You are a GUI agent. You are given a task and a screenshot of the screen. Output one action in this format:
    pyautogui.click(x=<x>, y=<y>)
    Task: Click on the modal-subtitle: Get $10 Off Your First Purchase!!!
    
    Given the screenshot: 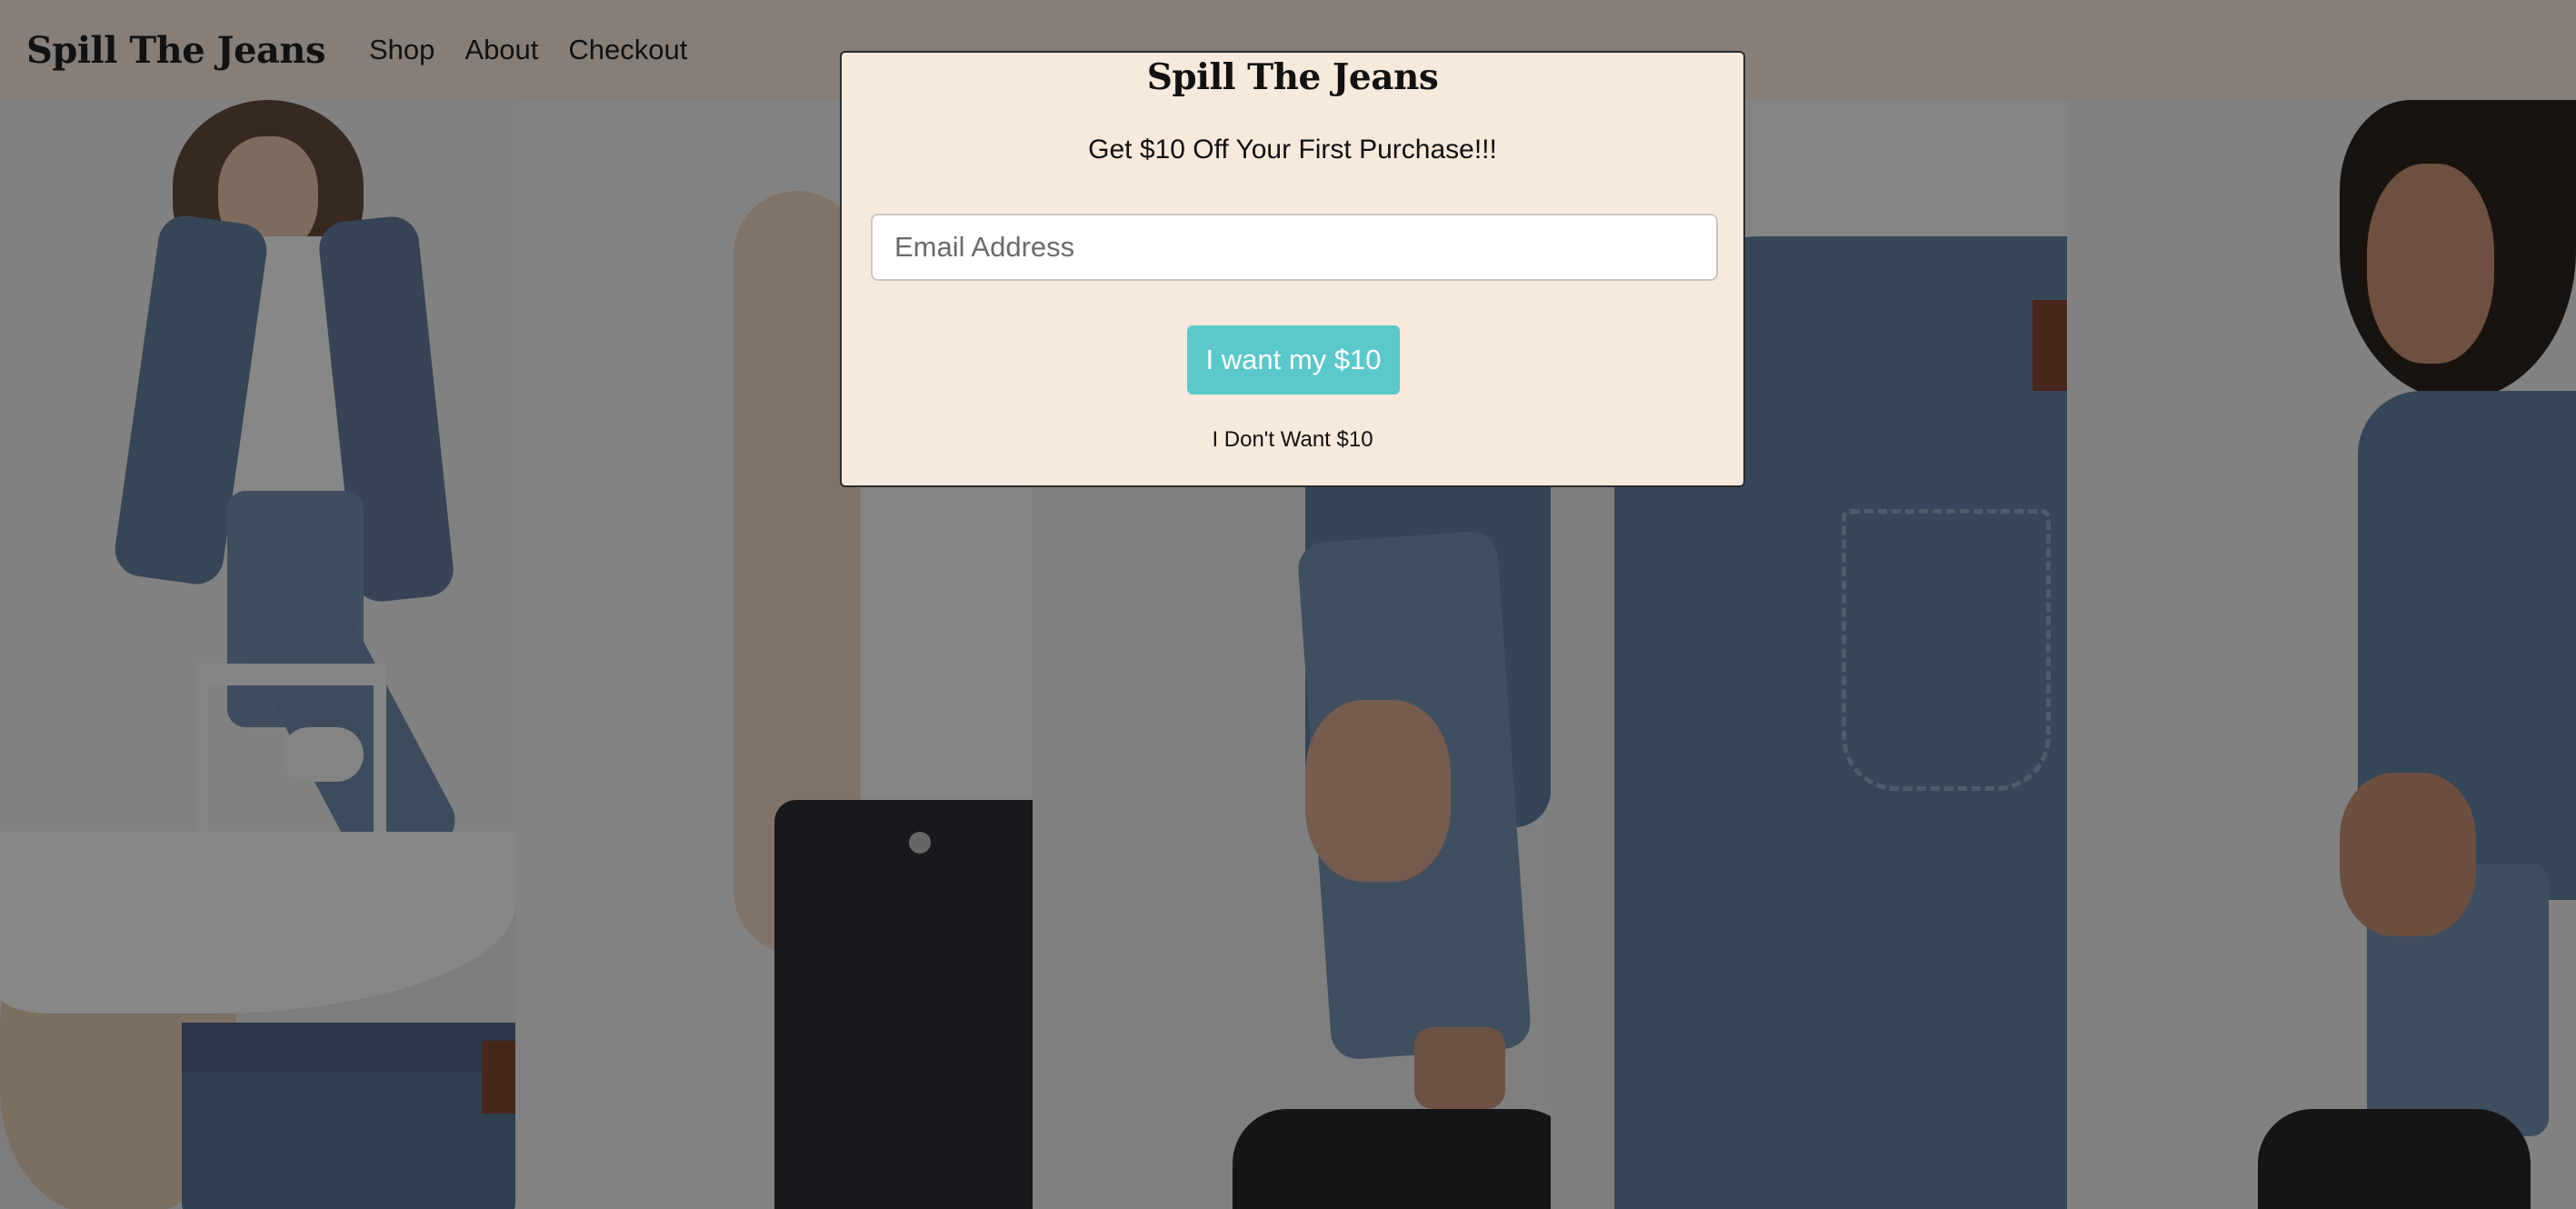 What is the action you would take?
    pyautogui.click(x=1292, y=150)
    